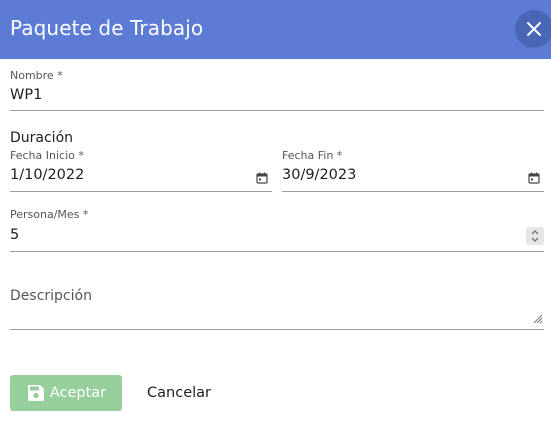 This screenshot has width=551, height=429. Describe the element at coordinates (413, 191) in the screenshot. I see `end-date-underline` at that location.